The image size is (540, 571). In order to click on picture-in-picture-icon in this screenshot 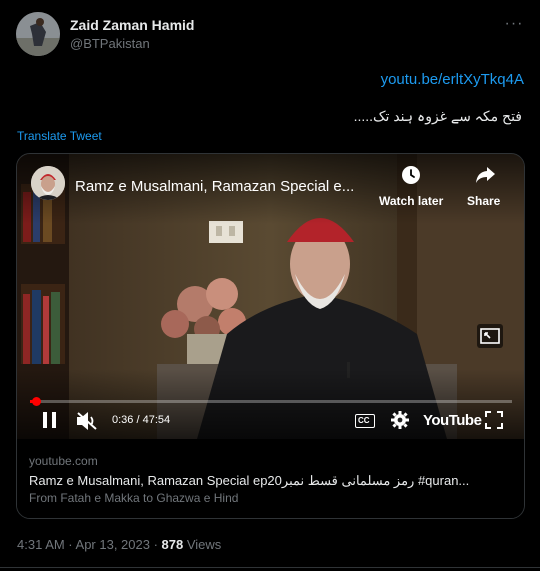, I will do `click(490, 336)`.